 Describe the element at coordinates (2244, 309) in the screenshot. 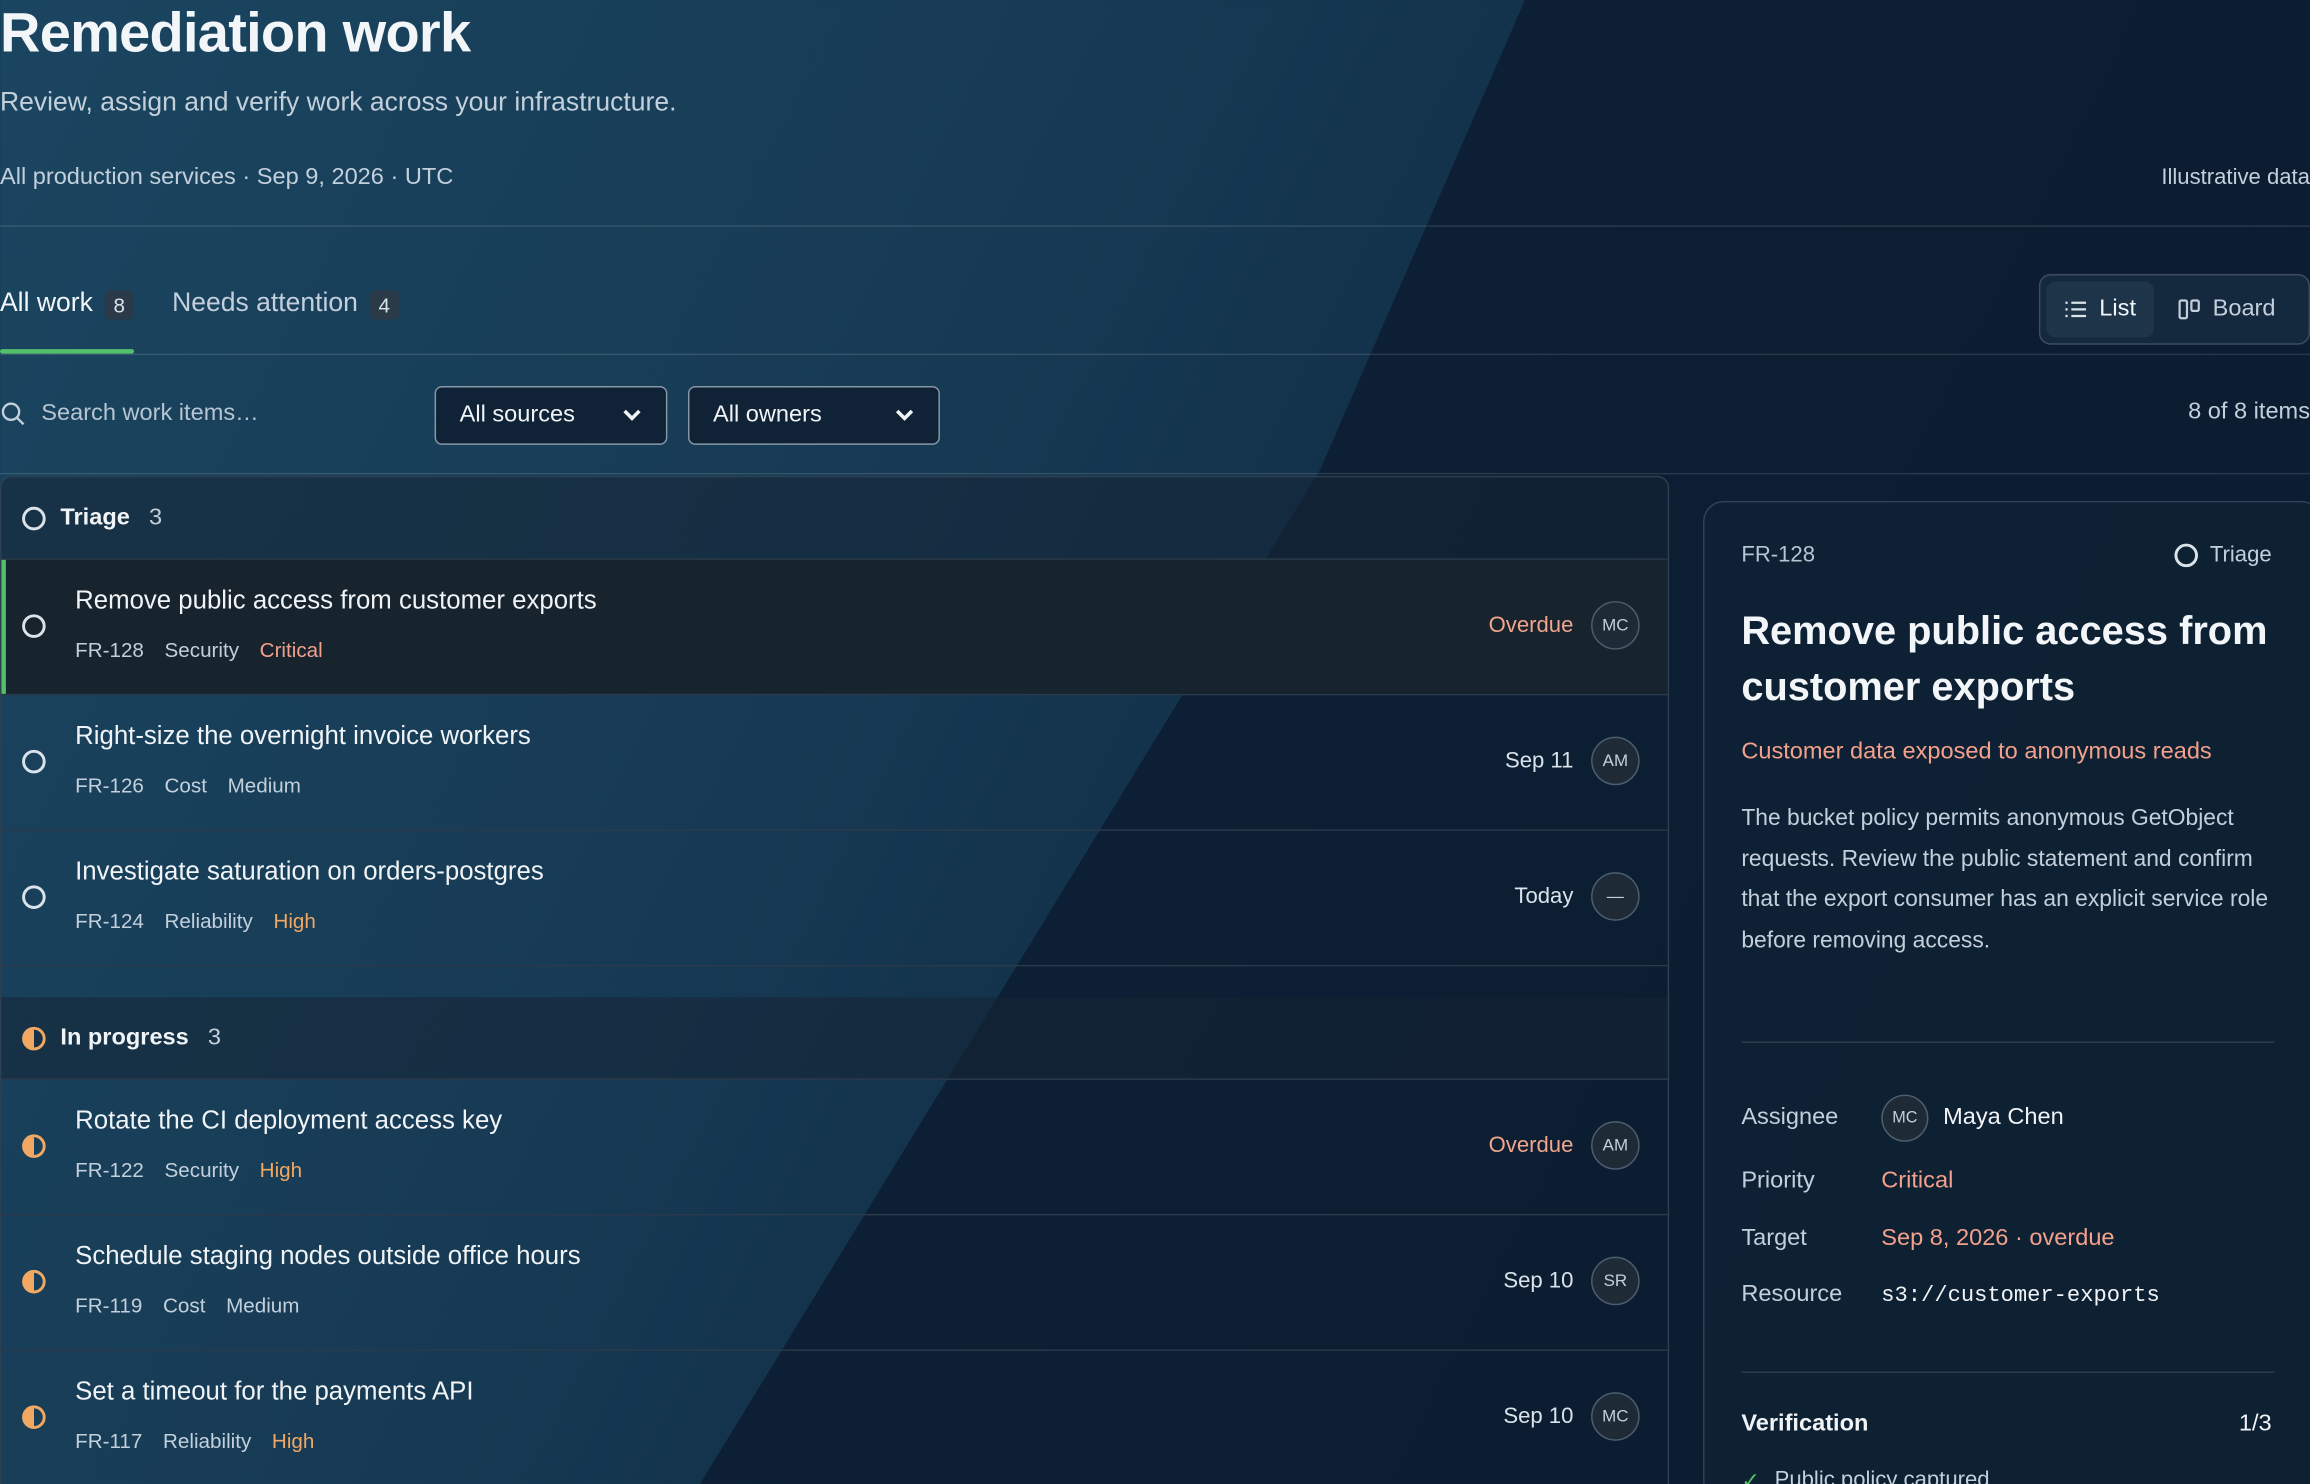

I see `board-label: Board` at that location.